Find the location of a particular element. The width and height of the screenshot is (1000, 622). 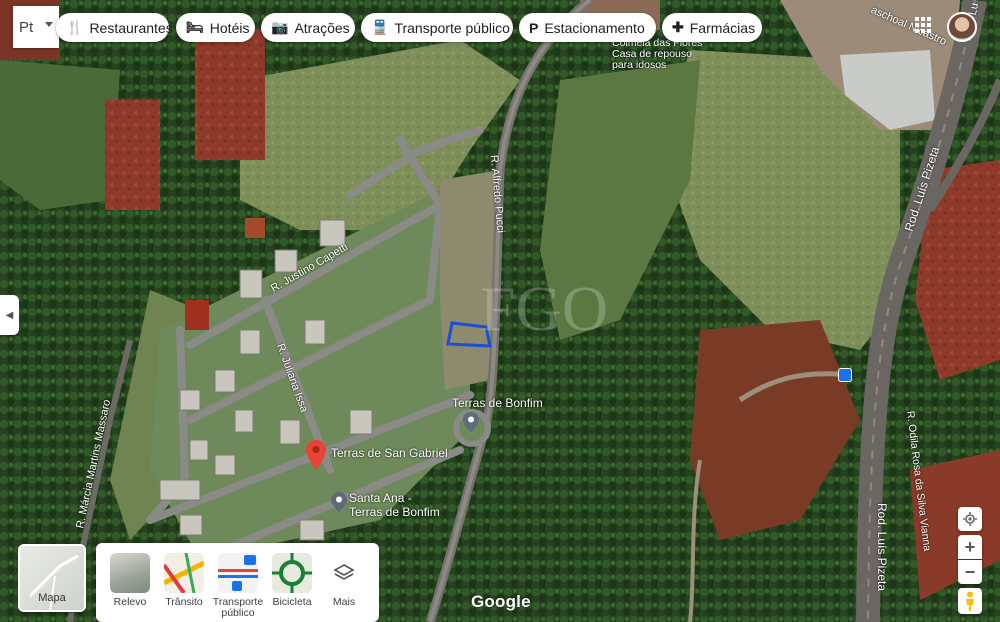

bus-stop-icon is located at coordinates (845, 375).